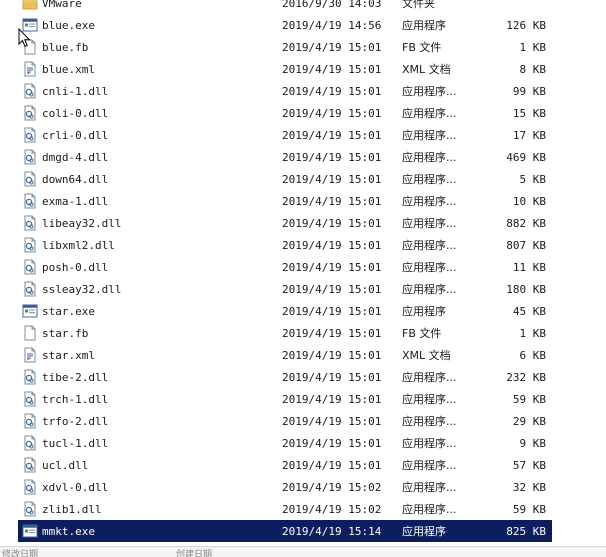 Image resolution: width=606 pixels, height=557 pixels. What do you see at coordinates (75, 157) in the screenshot?
I see `file-name: dmgd-4.dll` at bounding box center [75, 157].